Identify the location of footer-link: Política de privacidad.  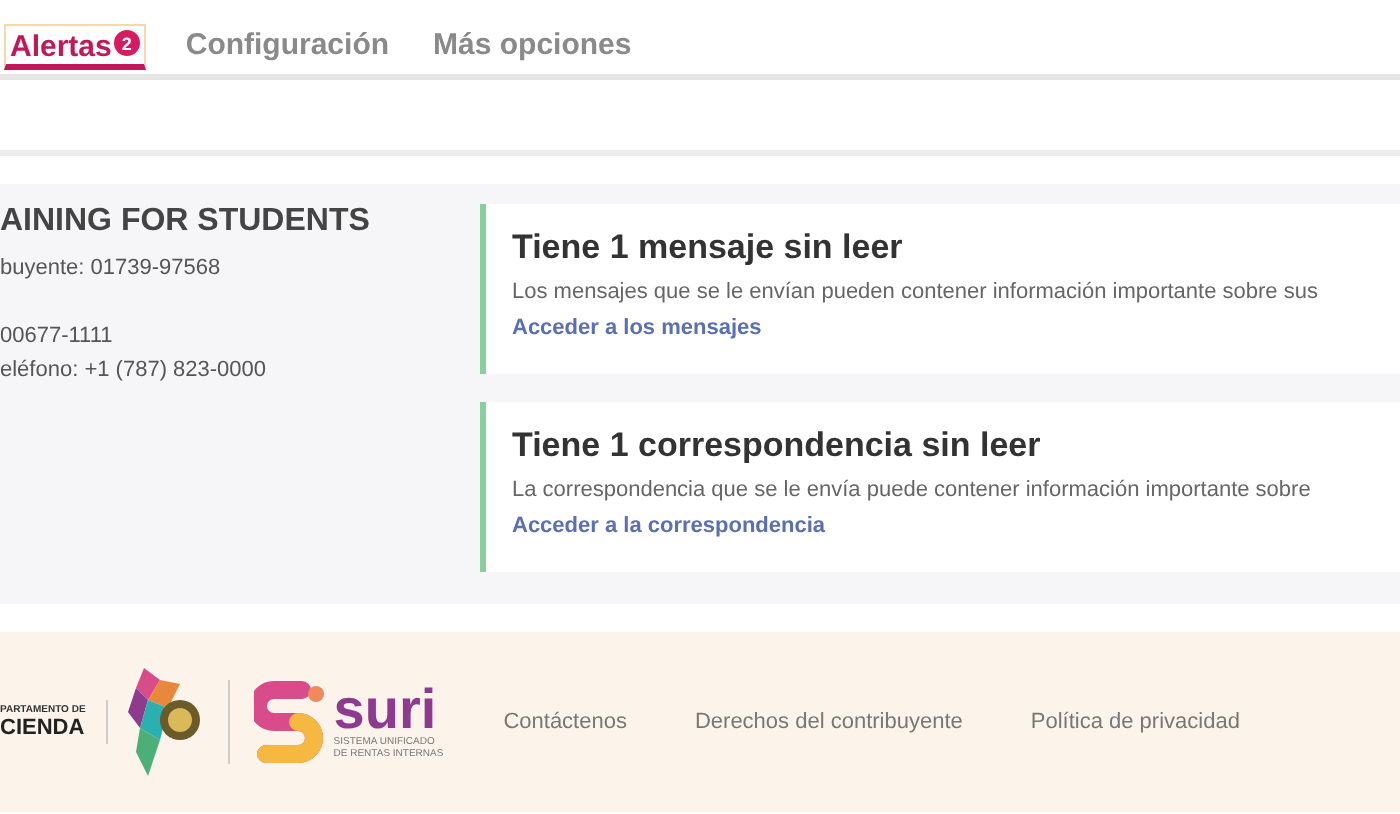
(1135, 722).